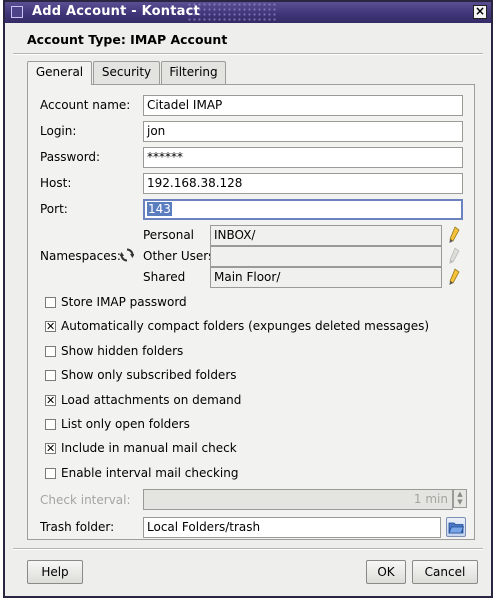  Describe the element at coordinates (326, 256) in the screenshot. I see `namespace-other-users-field` at that location.